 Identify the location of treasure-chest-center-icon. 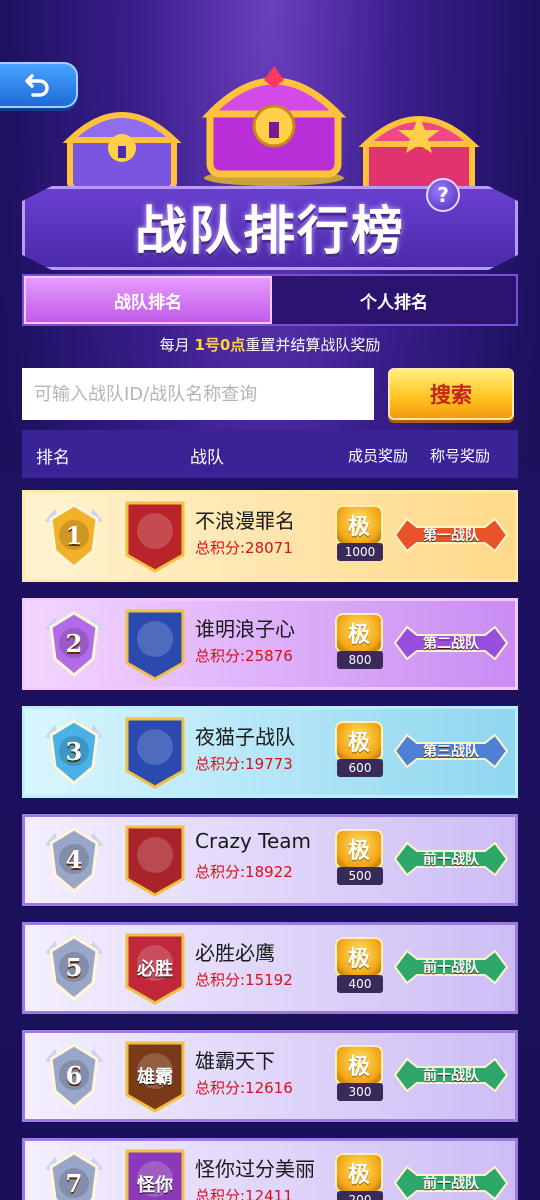
(274, 126).